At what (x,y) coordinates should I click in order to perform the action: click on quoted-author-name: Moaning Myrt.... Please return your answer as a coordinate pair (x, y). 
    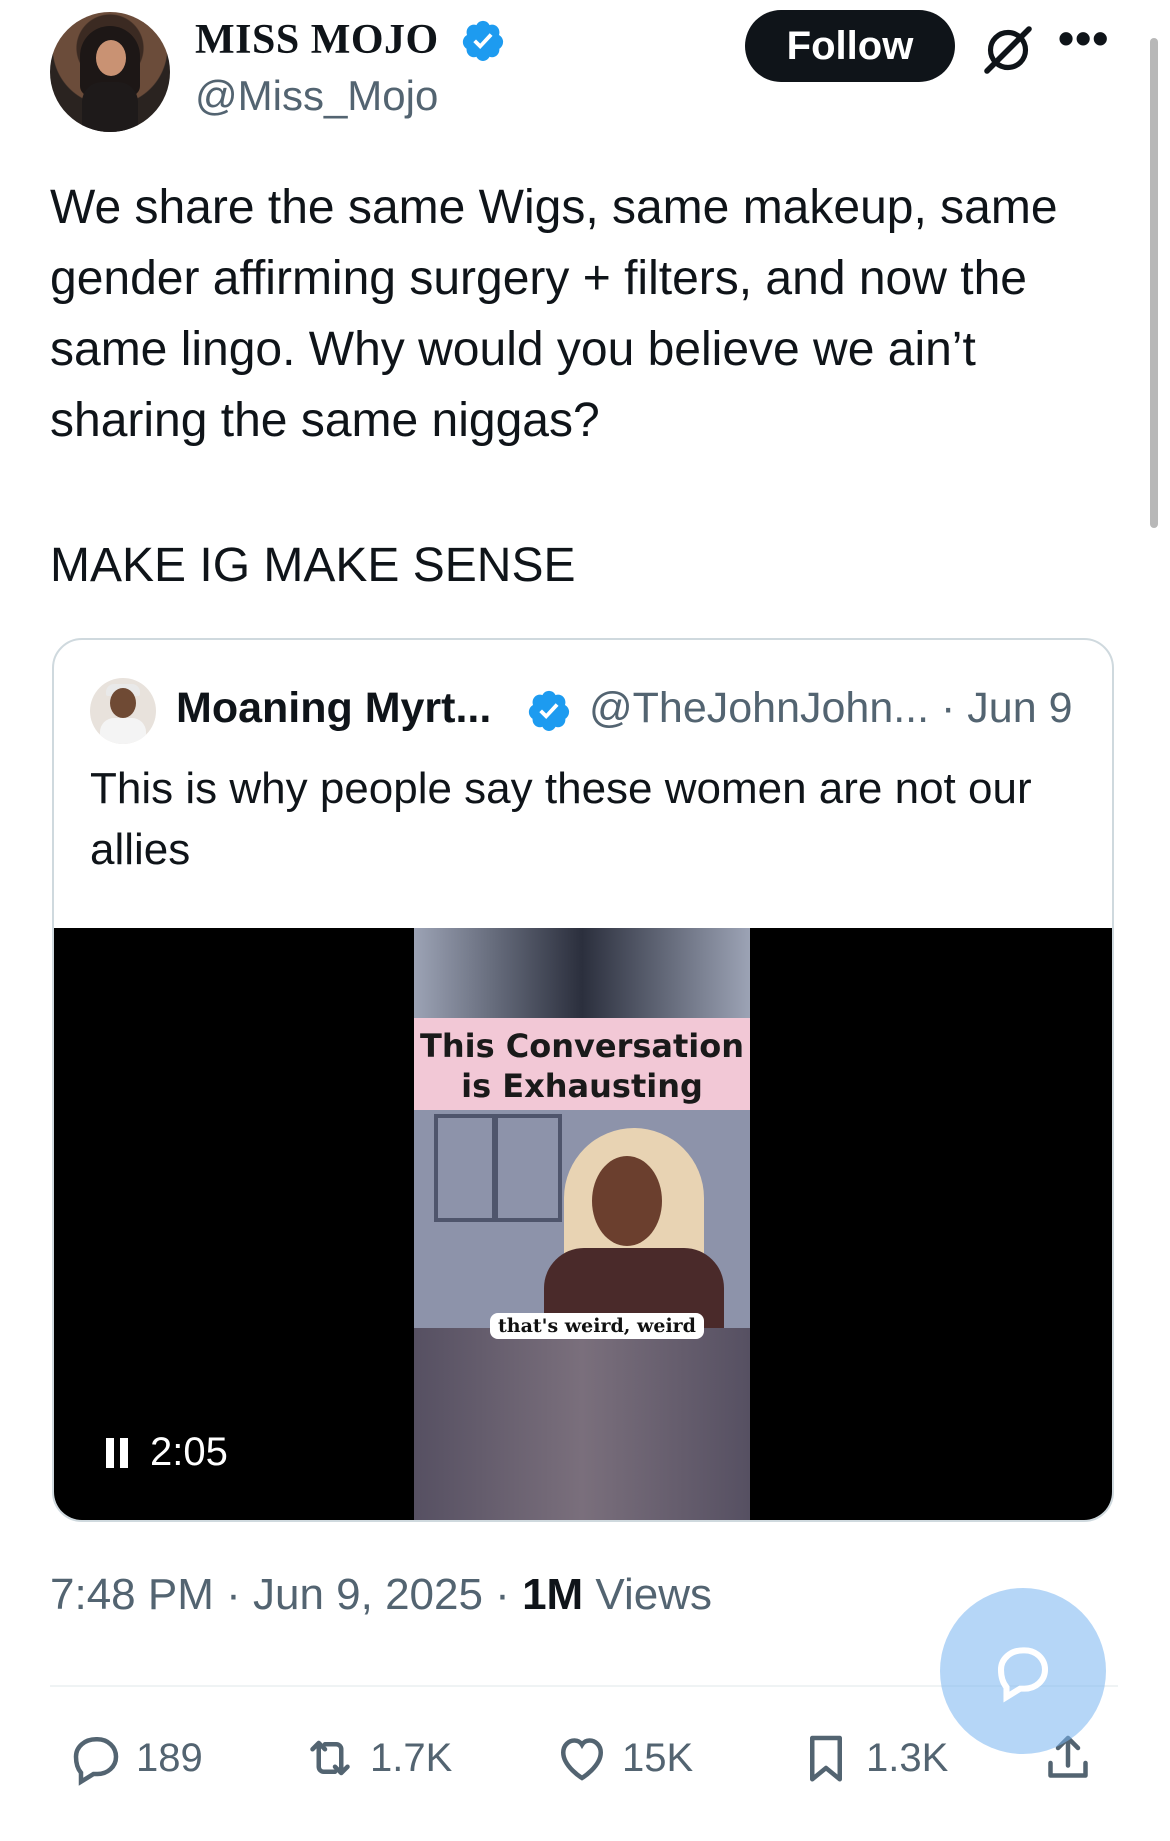
    Looking at the image, I should click on (333, 708).